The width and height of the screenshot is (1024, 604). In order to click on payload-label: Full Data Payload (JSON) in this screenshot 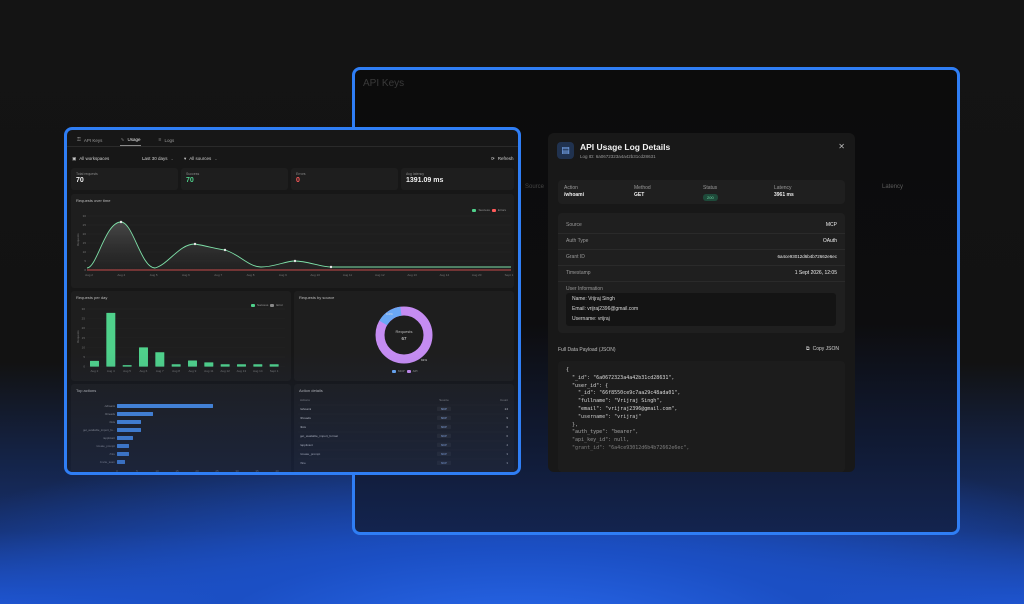, I will do `click(587, 350)`.